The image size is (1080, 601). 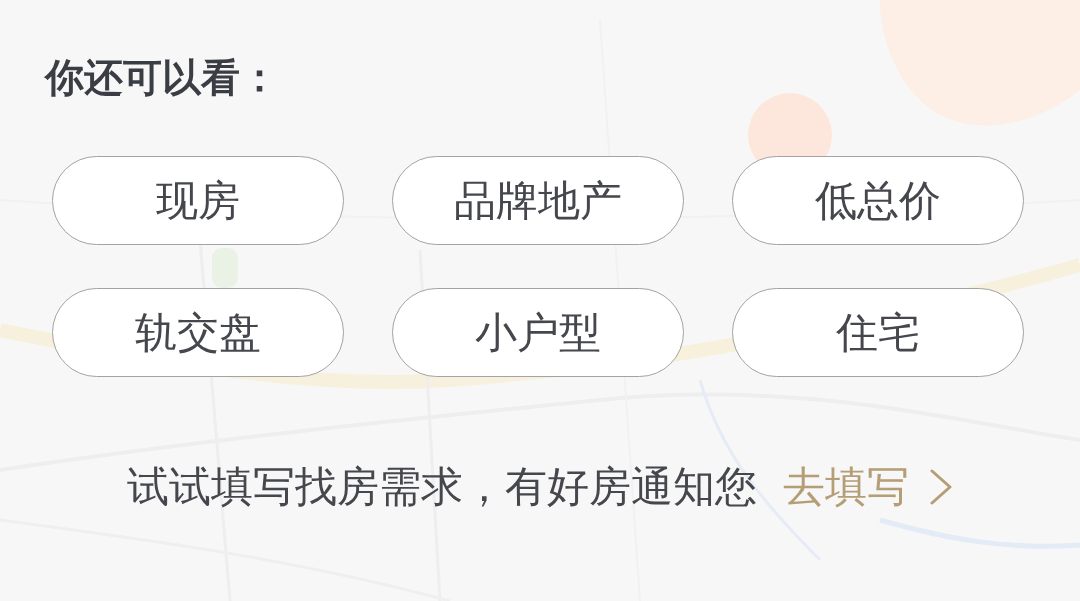 I want to click on chevron-right-icon, so click(x=941, y=487).